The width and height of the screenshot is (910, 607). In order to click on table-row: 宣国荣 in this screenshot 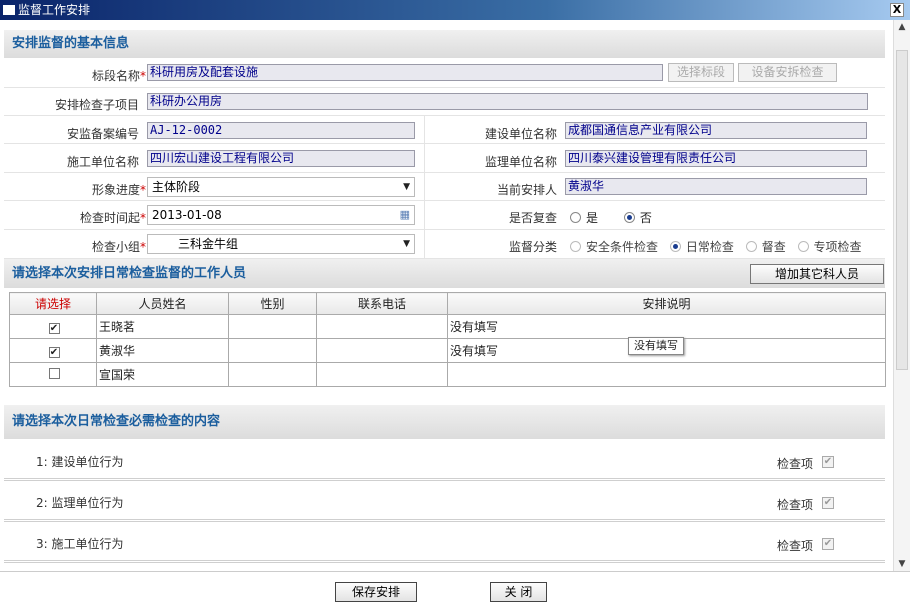, I will do `click(447, 374)`.